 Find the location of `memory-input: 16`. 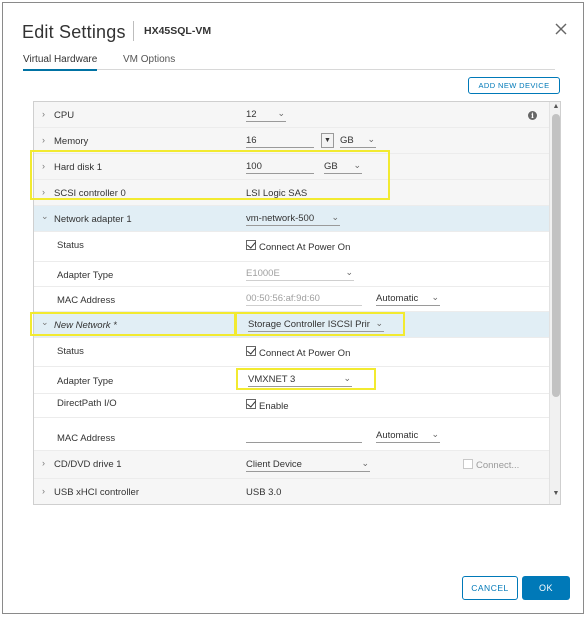

memory-input: 16 is located at coordinates (280, 140).